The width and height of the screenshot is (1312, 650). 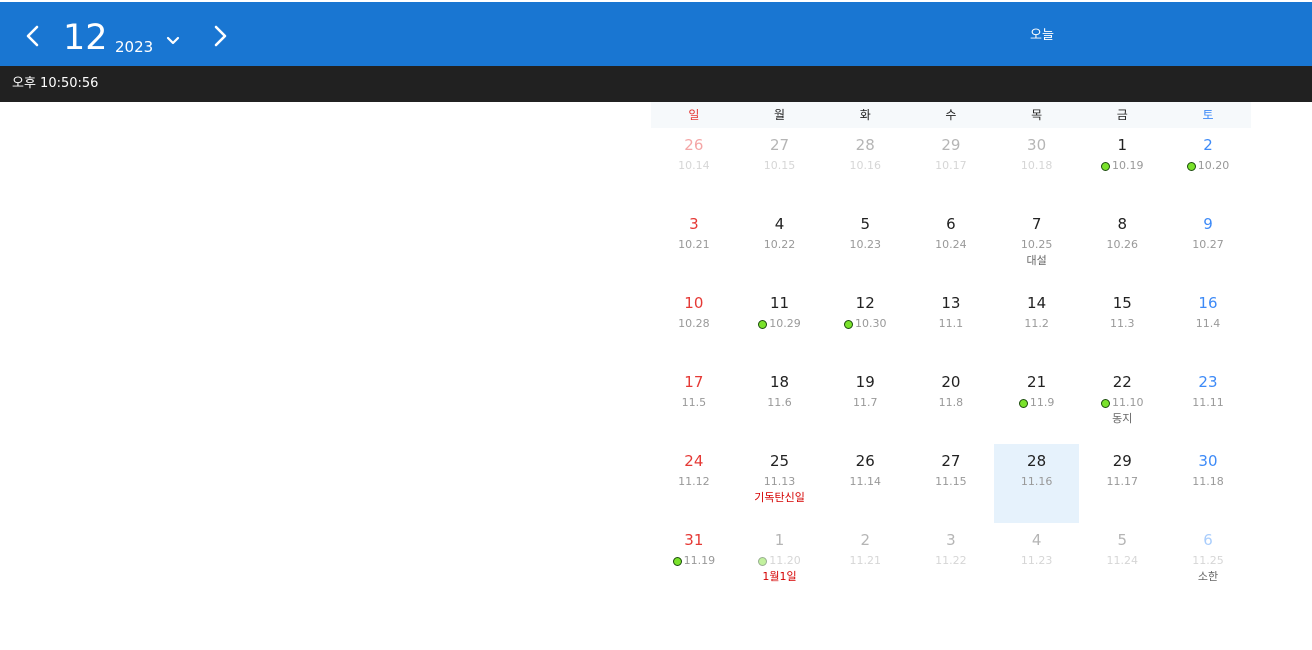 I want to click on day-cell: 6 10.24, so click(x=951, y=246).